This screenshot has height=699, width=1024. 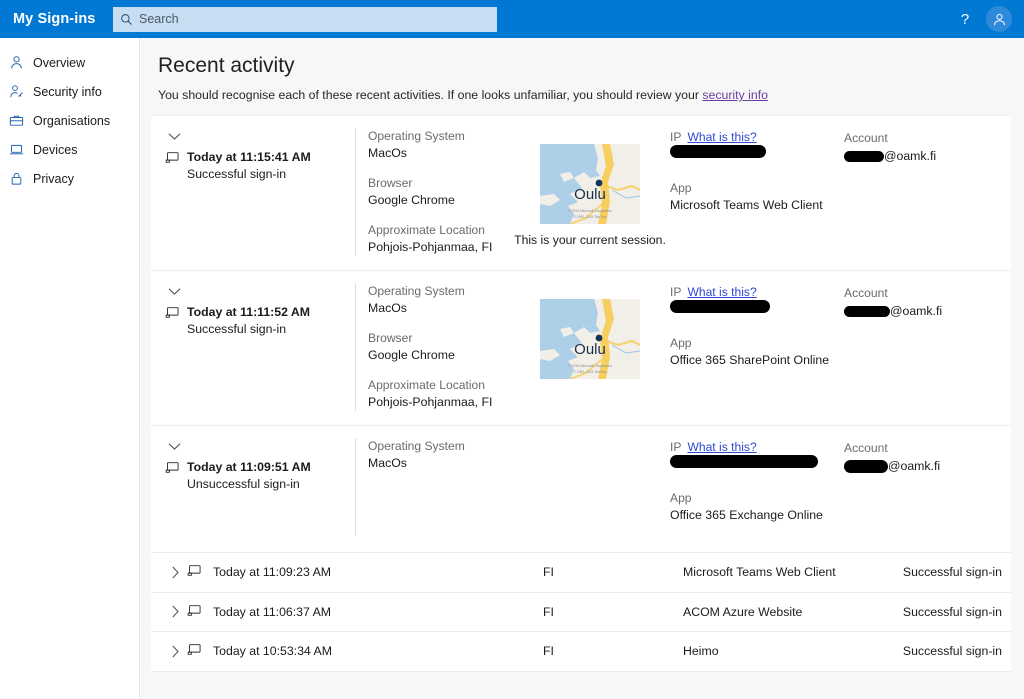 What do you see at coordinates (590, 240) in the screenshot?
I see `current-session-caption: This is your current session.` at bounding box center [590, 240].